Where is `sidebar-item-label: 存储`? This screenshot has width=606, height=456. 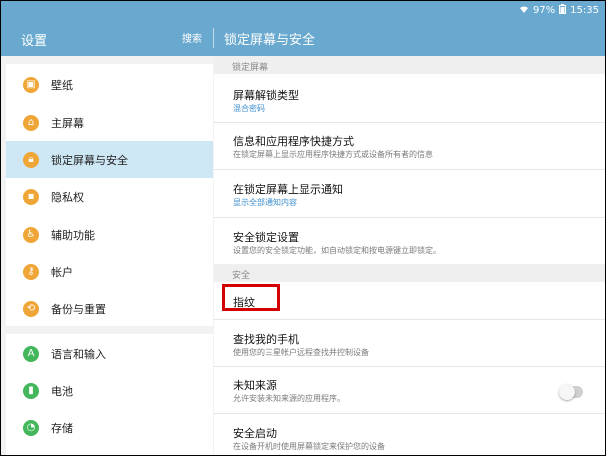
sidebar-item-label: 存储 is located at coordinates (62, 428).